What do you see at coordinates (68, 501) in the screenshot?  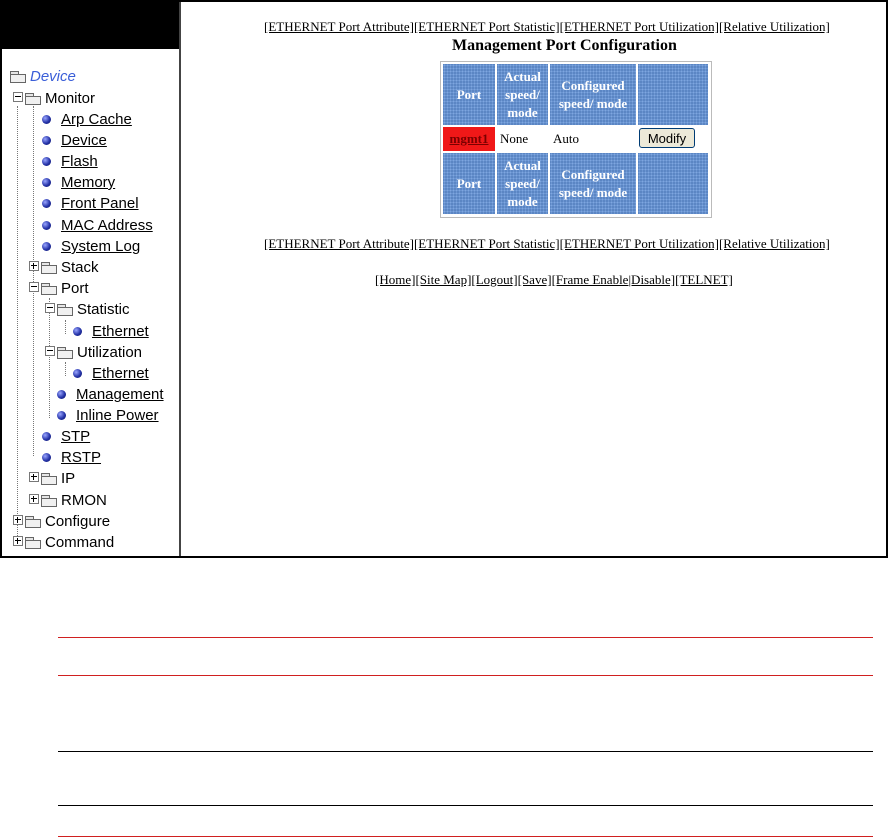 I see `tree-item-rmon: RMON` at bounding box center [68, 501].